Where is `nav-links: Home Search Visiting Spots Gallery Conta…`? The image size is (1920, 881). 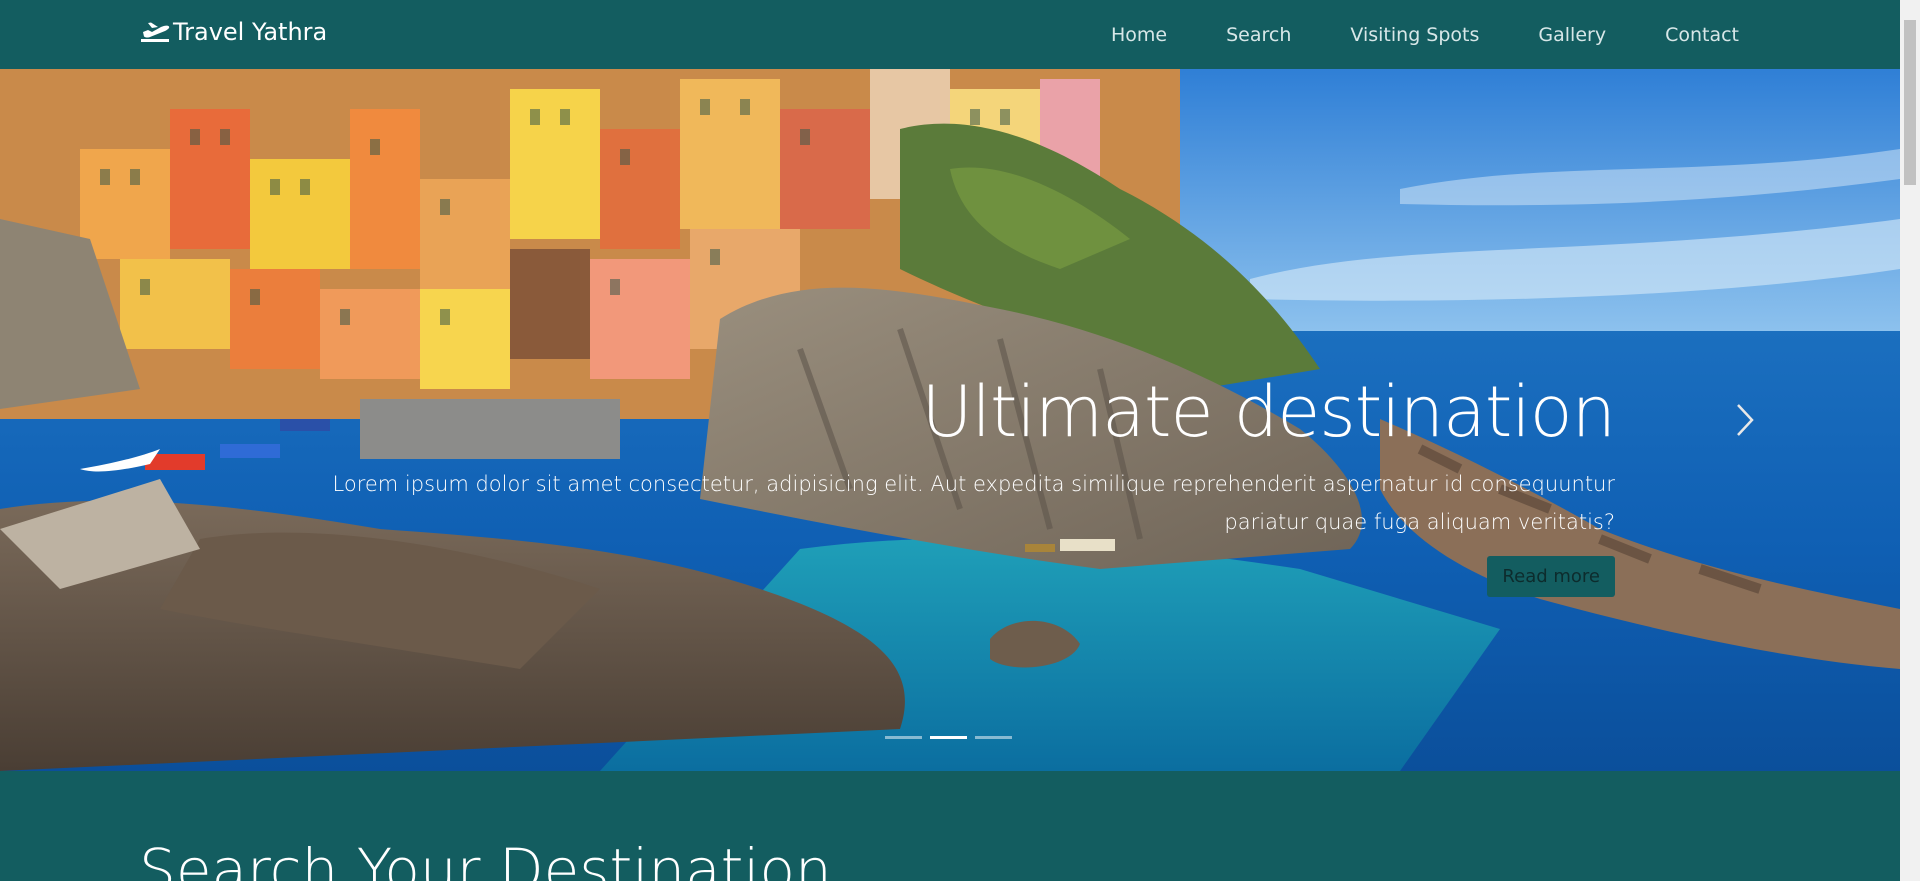
nav-links: Home Search Visiting Spots Gallery Conta… is located at coordinates (1425, 34).